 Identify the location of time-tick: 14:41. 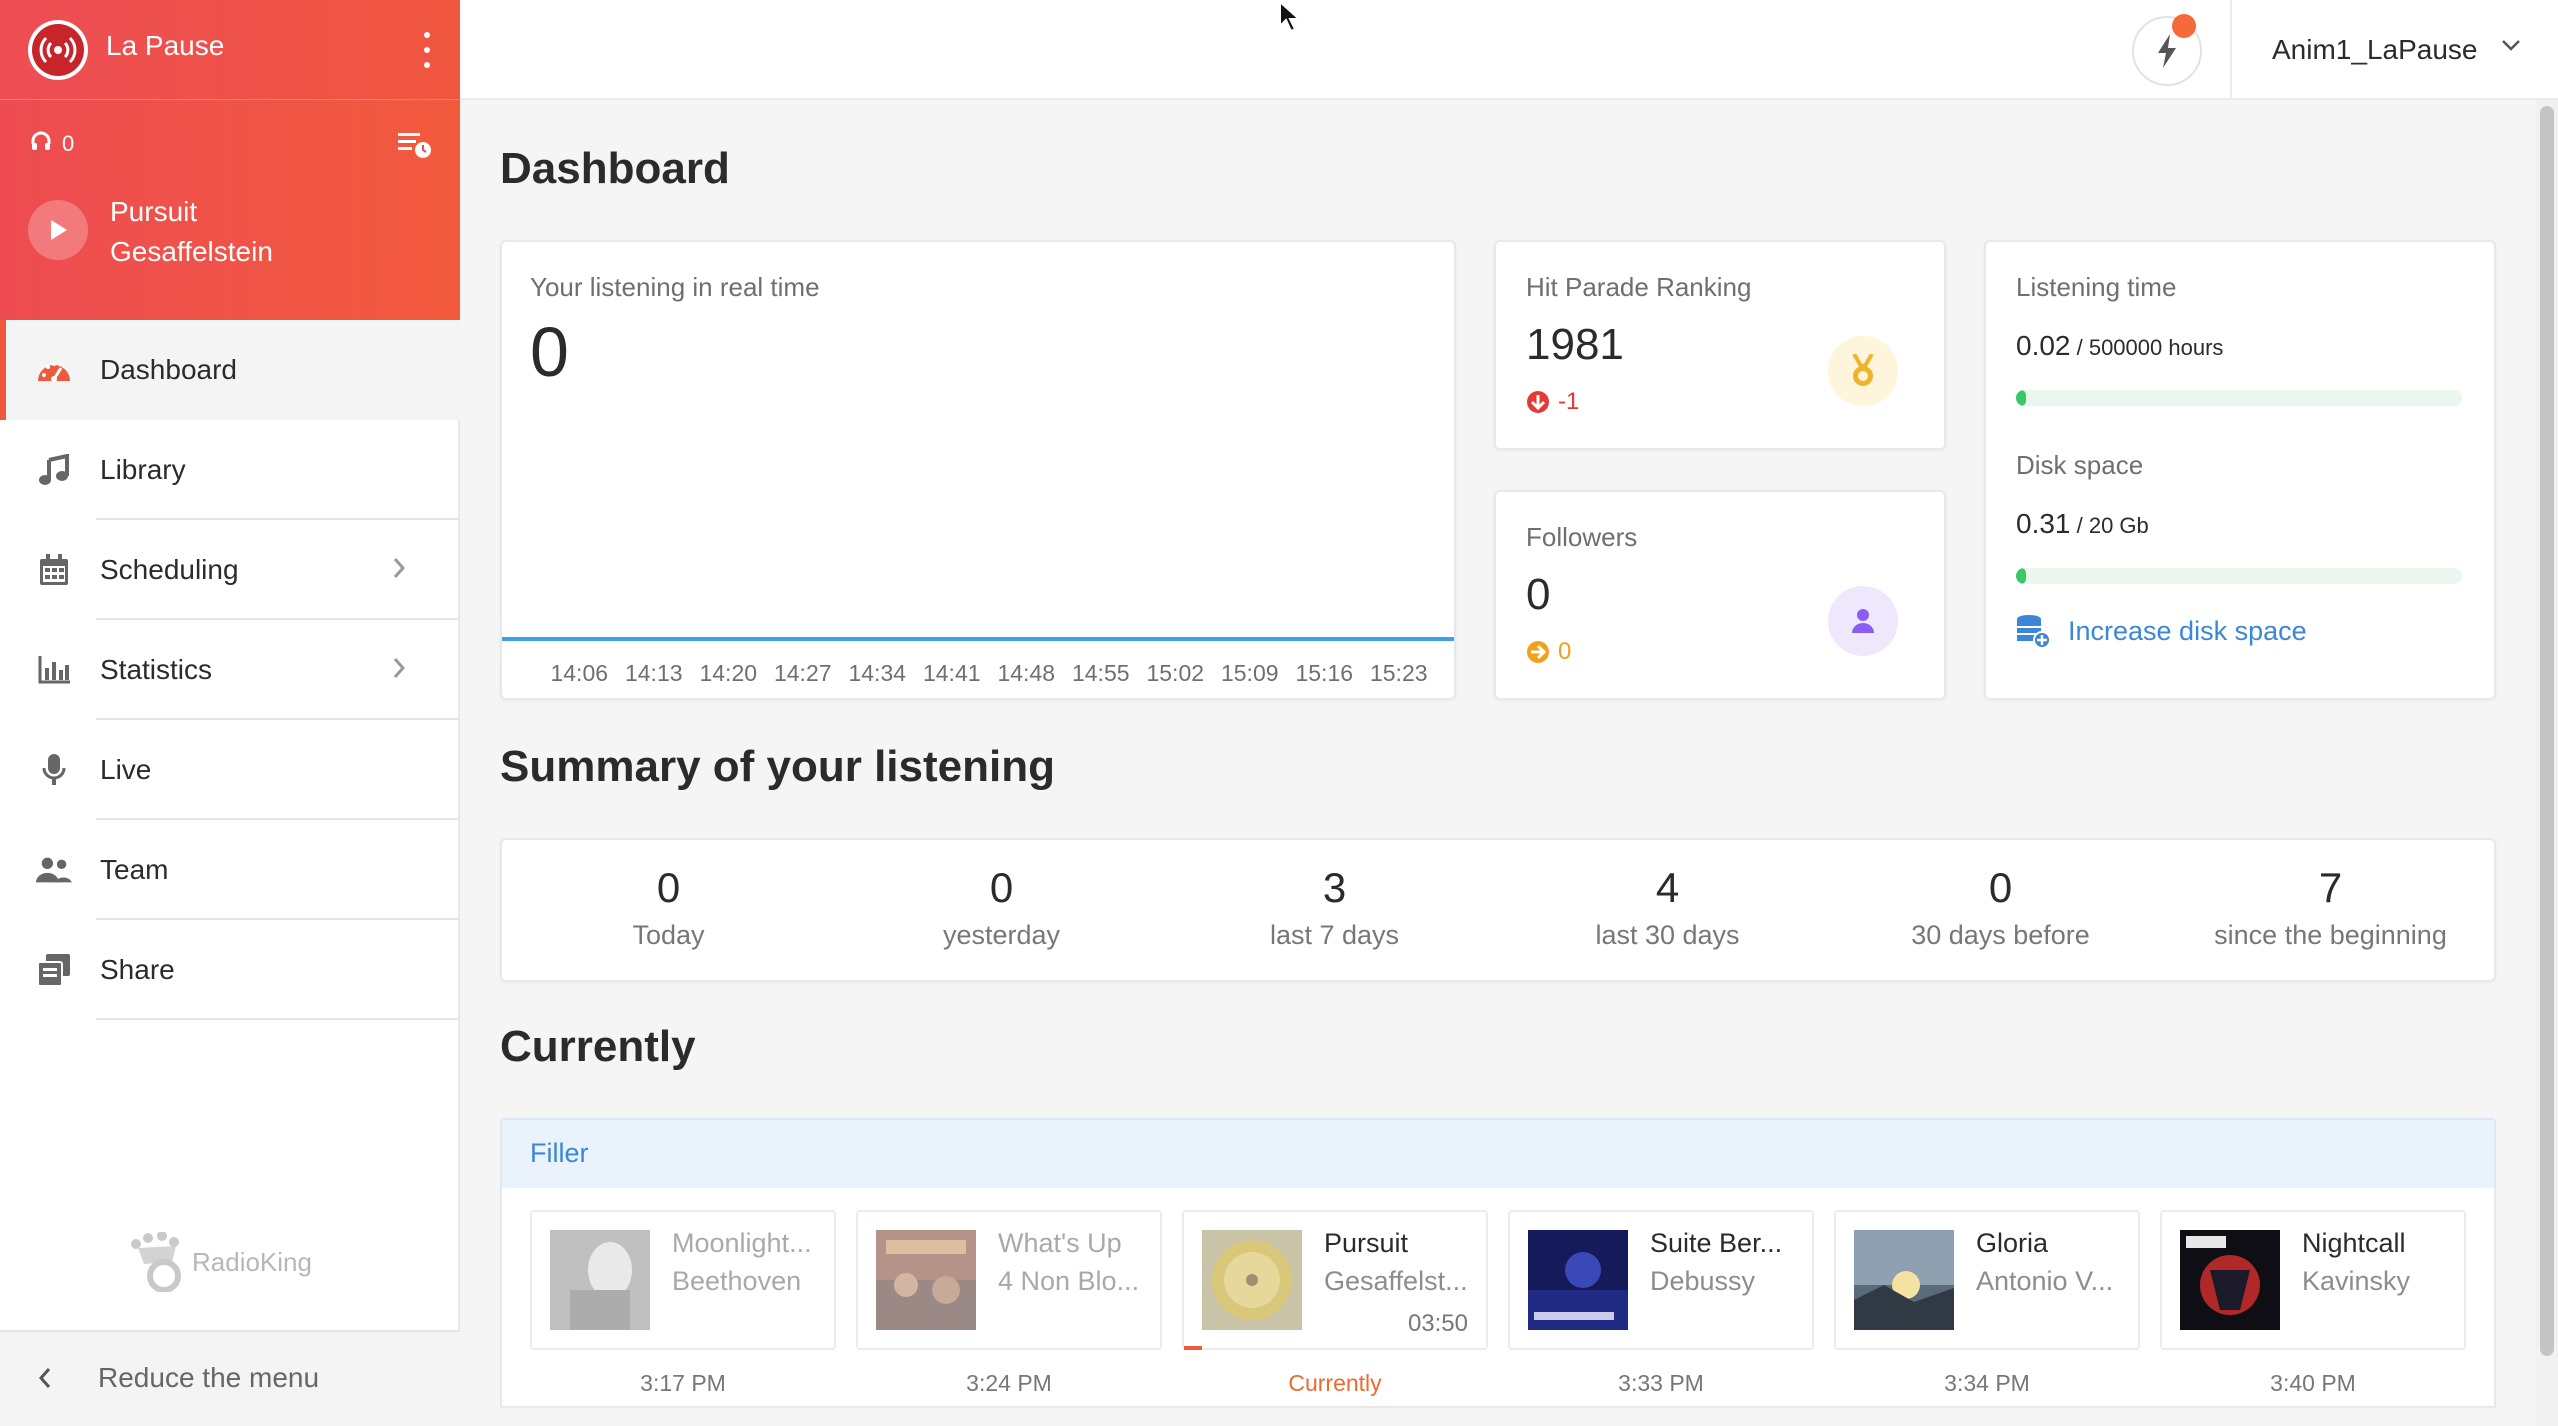
(951, 673).